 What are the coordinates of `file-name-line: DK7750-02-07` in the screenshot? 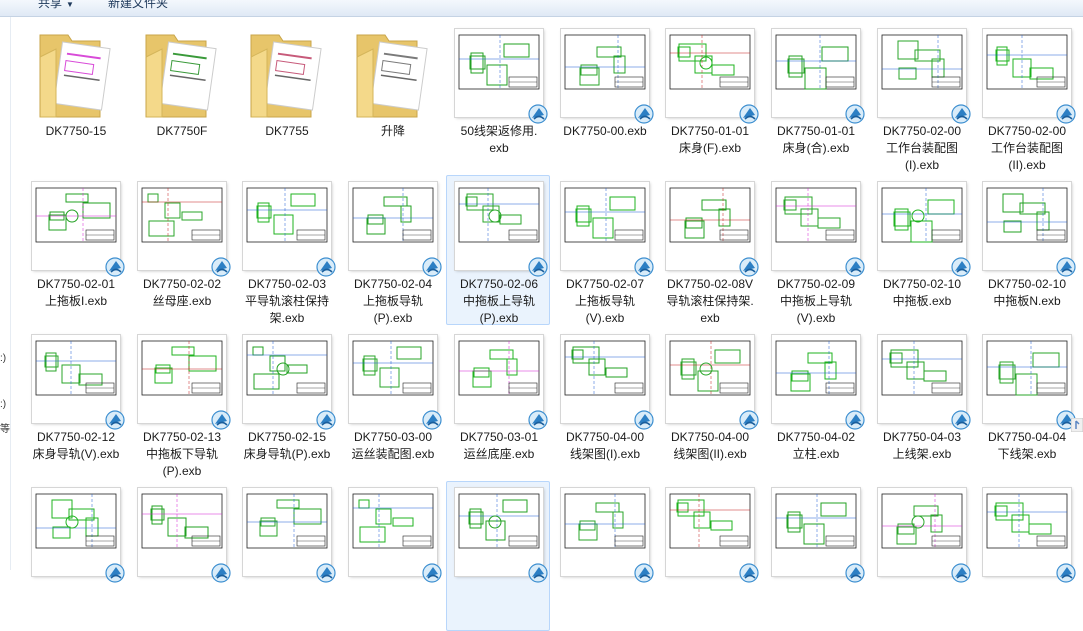 It's located at (605, 284).